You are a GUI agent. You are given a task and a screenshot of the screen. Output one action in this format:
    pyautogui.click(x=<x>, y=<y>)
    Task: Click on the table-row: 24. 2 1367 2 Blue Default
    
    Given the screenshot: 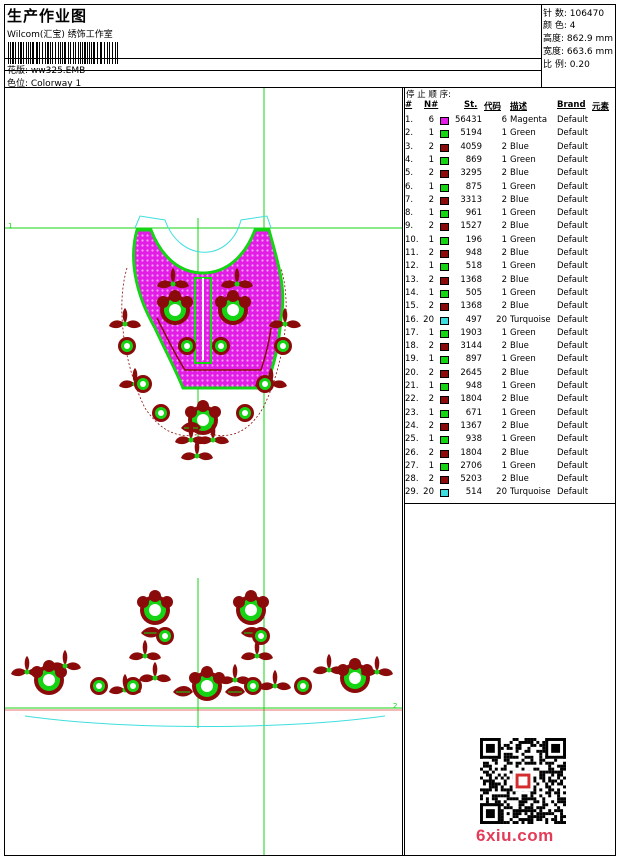 What is the action you would take?
    pyautogui.click(x=509, y=427)
    